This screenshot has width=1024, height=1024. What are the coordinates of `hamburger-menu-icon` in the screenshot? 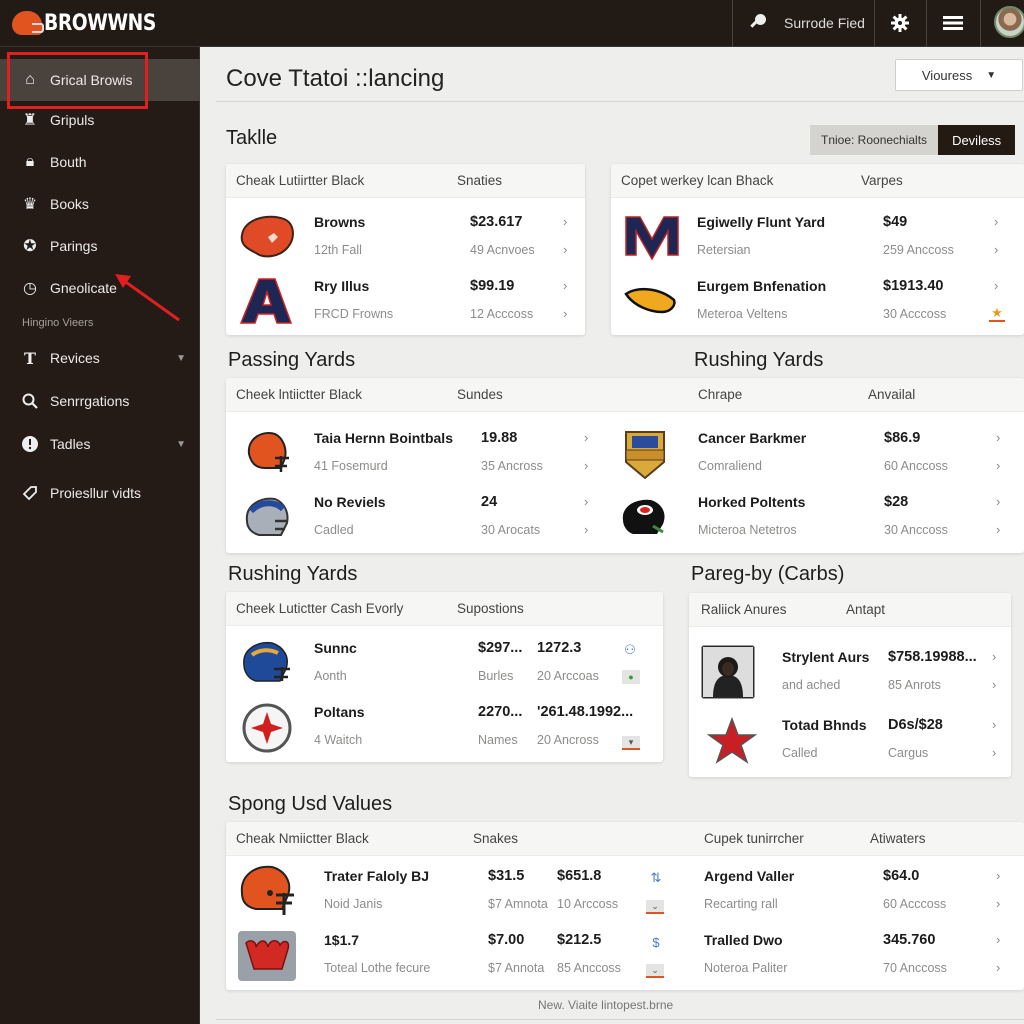 It's located at (953, 23).